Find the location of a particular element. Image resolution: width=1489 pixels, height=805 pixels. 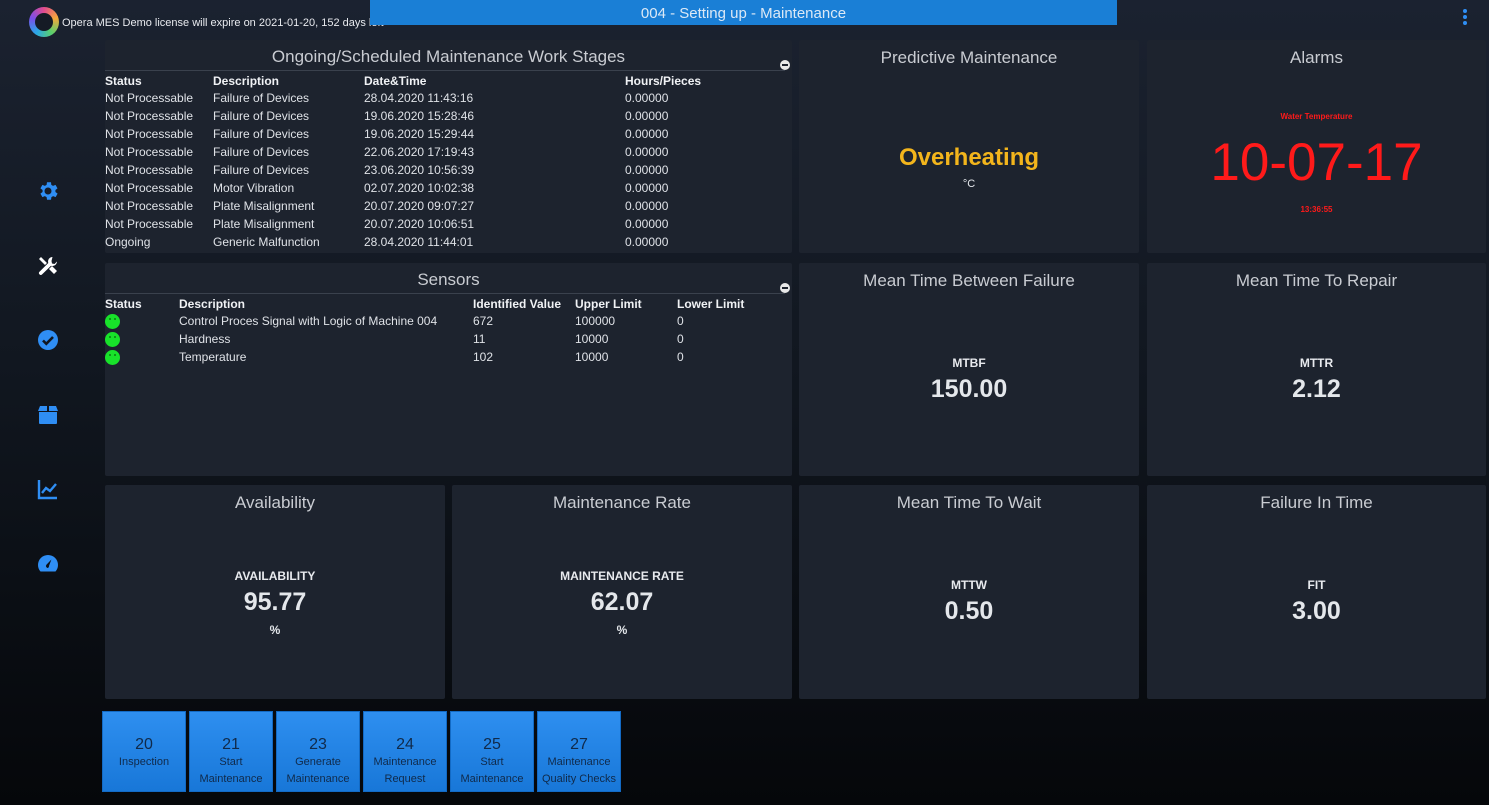

action-number: 27 is located at coordinates (579, 744).